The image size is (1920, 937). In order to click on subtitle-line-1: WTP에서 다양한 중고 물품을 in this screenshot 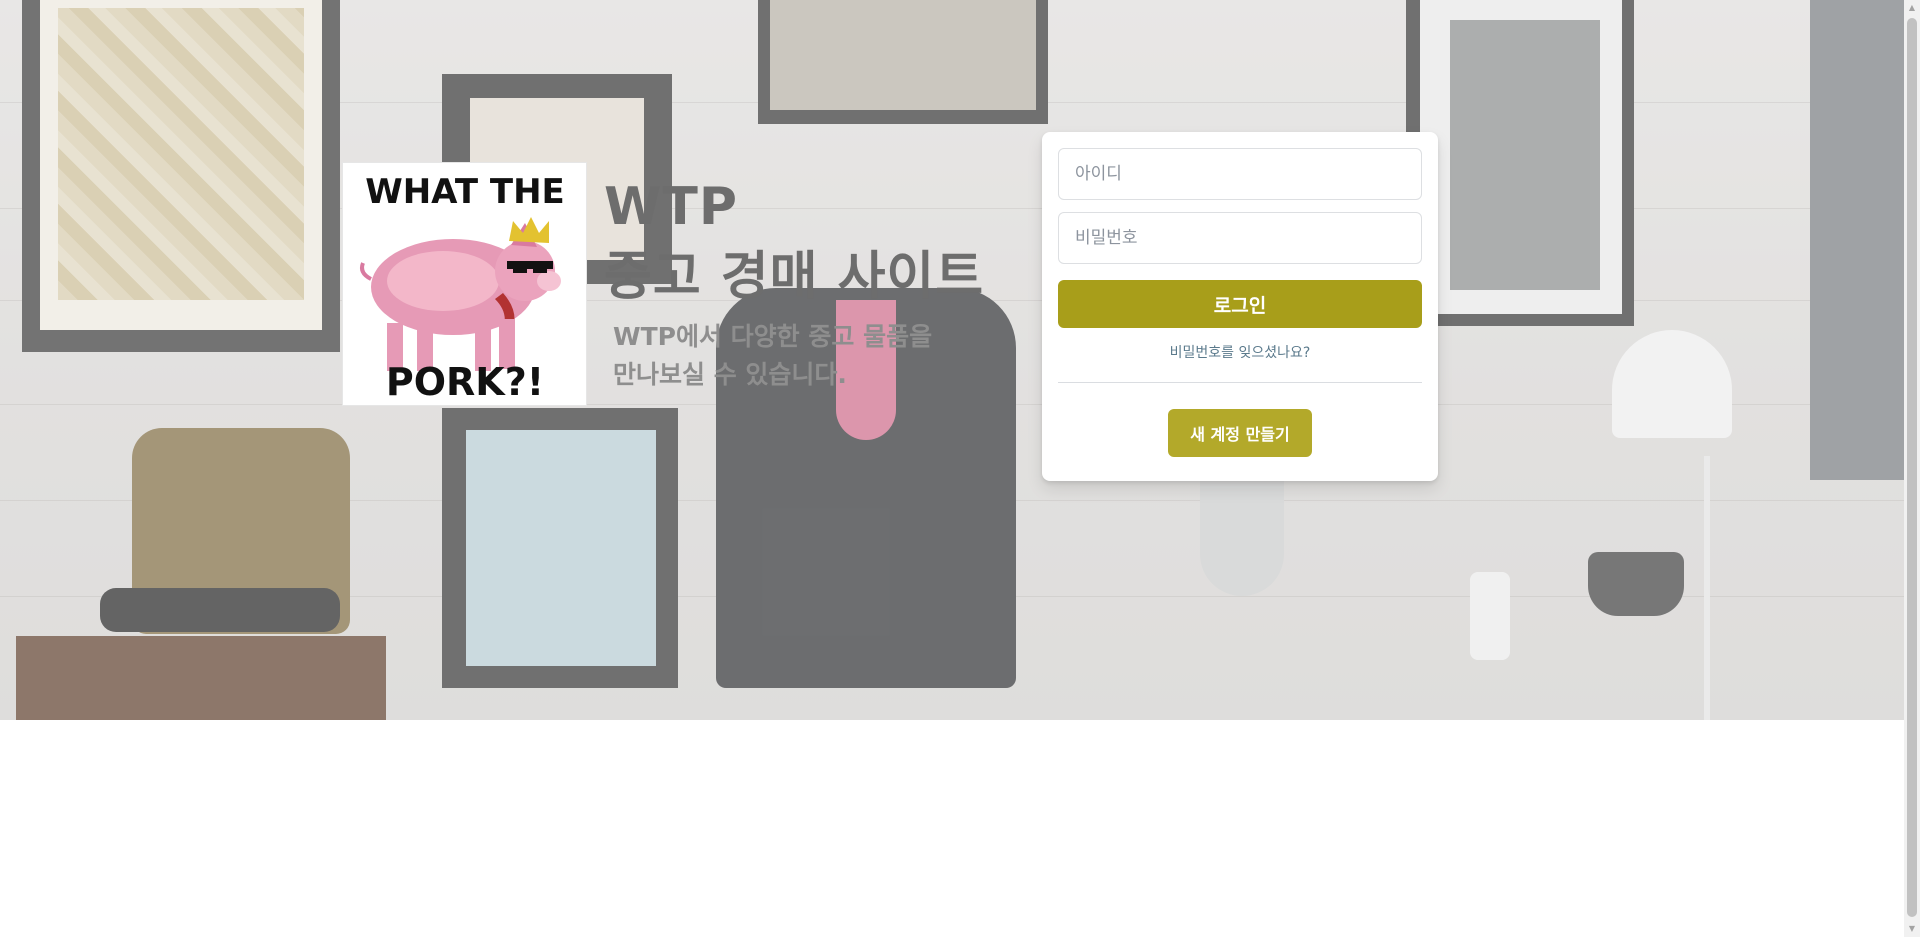, I will do `click(773, 336)`.